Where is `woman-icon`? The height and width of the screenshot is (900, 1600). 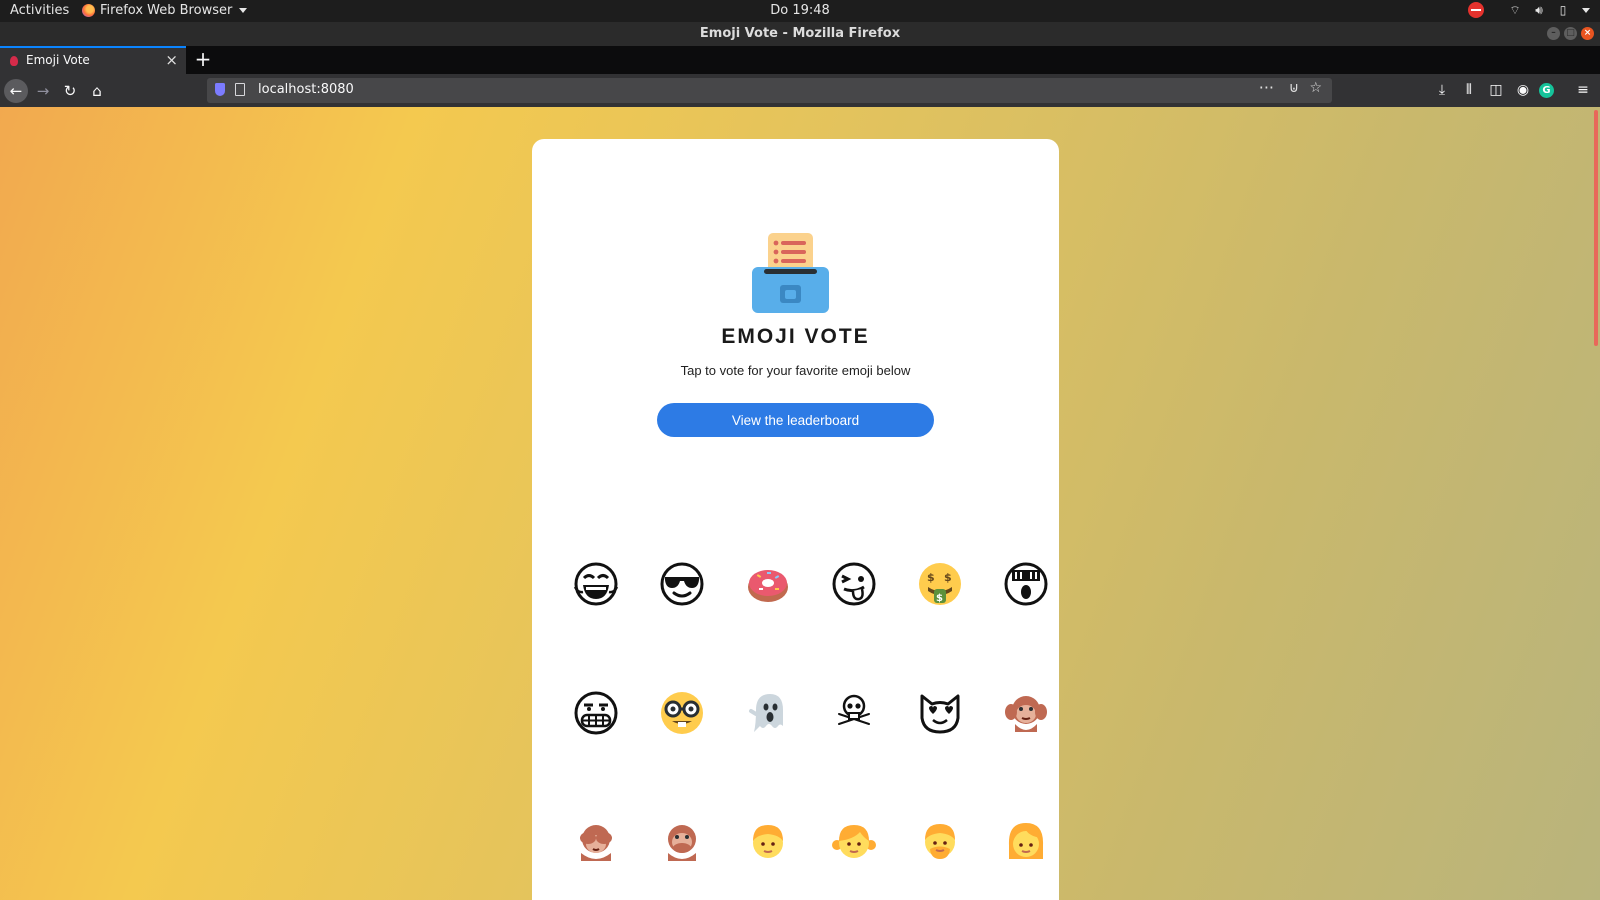 woman-icon is located at coordinates (1026, 840).